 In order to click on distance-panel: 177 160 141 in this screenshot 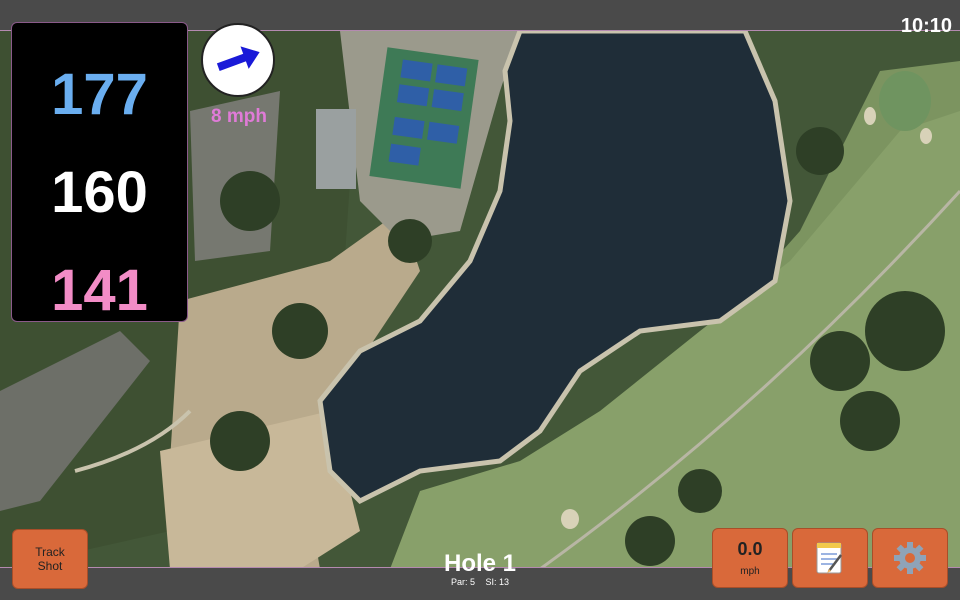, I will do `click(99, 172)`.